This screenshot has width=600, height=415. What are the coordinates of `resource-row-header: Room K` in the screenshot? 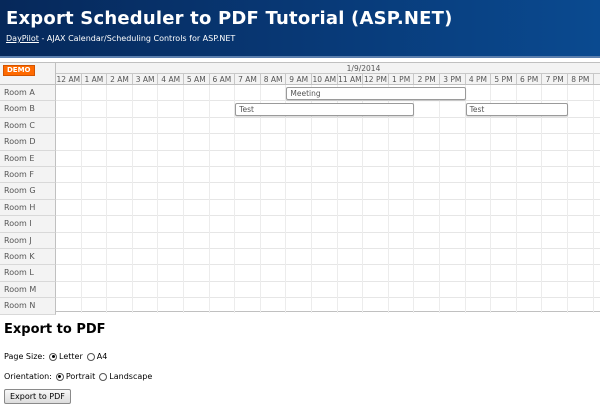 It's located at (28, 257).